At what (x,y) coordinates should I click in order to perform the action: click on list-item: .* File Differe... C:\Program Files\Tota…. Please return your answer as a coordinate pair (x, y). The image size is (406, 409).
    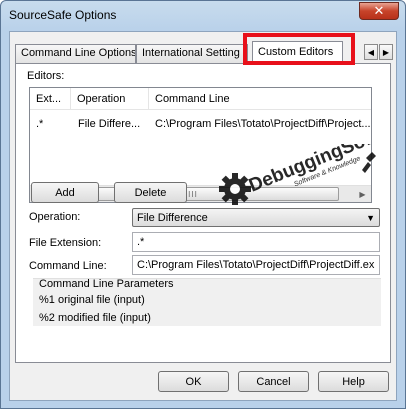
    Looking at the image, I should click on (200, 124).